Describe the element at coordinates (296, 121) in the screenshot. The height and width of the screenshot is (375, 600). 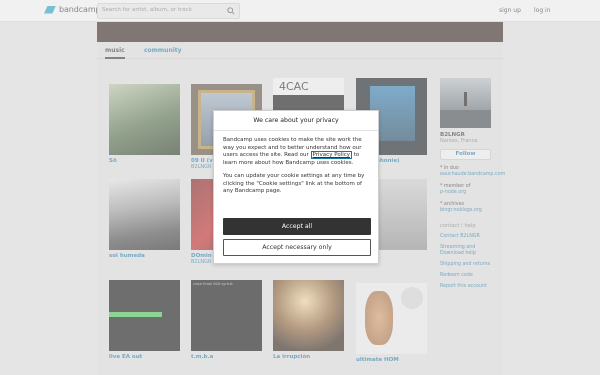
I see `dialog-title: We care about your privacy` at that location.